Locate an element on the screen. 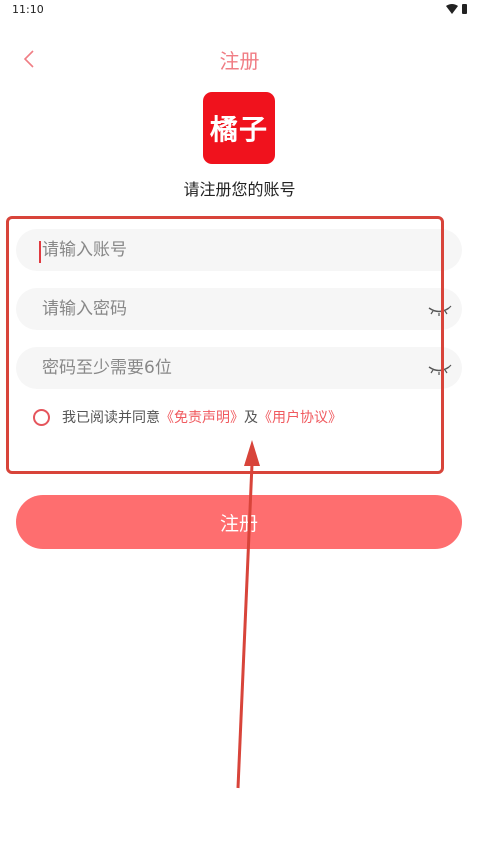 The height and width of the screenshot is (853, 479). page-title: 注册 is located at coordinates (239, 61).